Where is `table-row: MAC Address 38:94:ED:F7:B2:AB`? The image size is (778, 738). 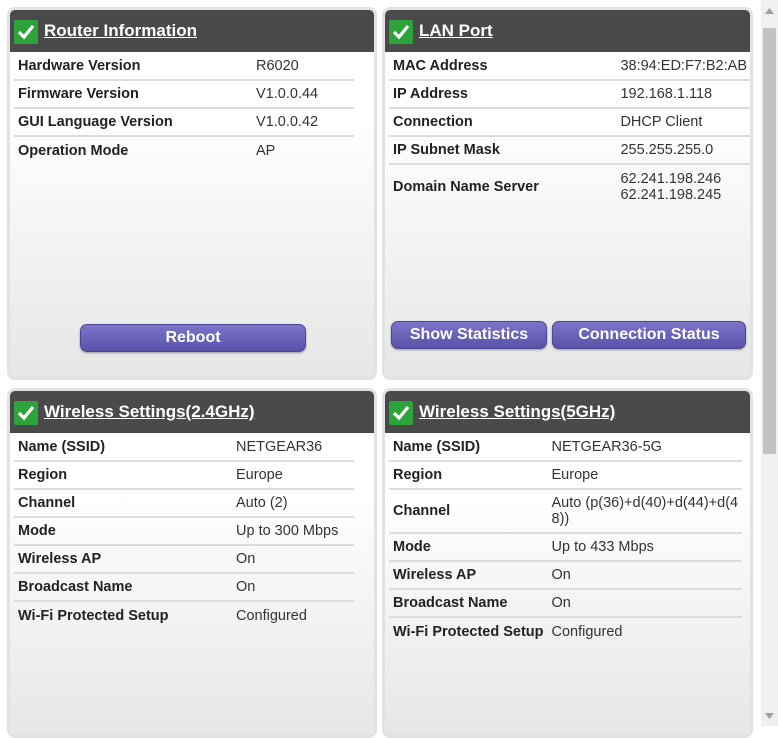 table-row: MAC Address 38:94:ED:F7:B2:AB is located at coordinates (569, 66).